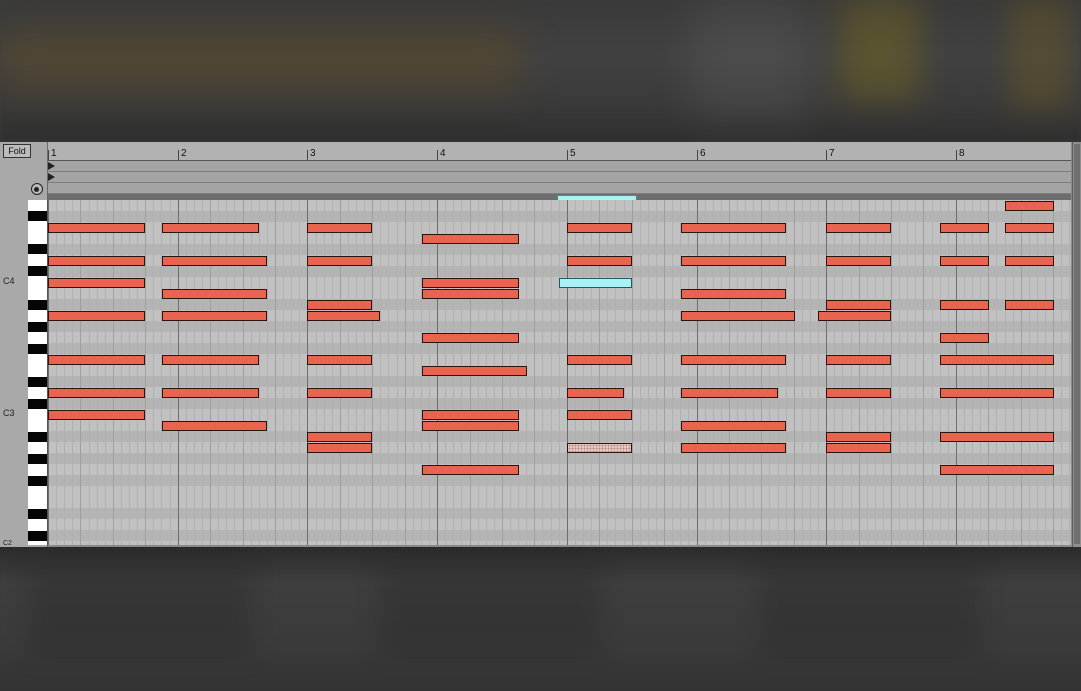  I want to click on selected-midi-note, so click(595, 283).